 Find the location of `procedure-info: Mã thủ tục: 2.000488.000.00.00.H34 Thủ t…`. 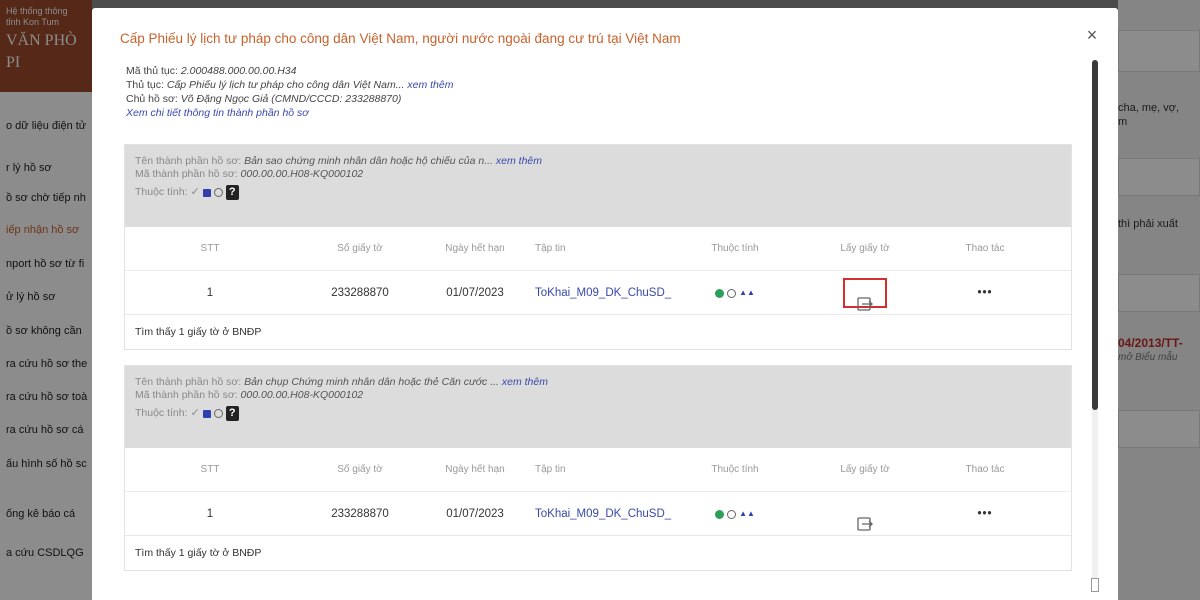

procedure-info: Mã thủ tục: 2.000488.000.00.00.H34 Thủ t… is located at coordinates (290, 92).